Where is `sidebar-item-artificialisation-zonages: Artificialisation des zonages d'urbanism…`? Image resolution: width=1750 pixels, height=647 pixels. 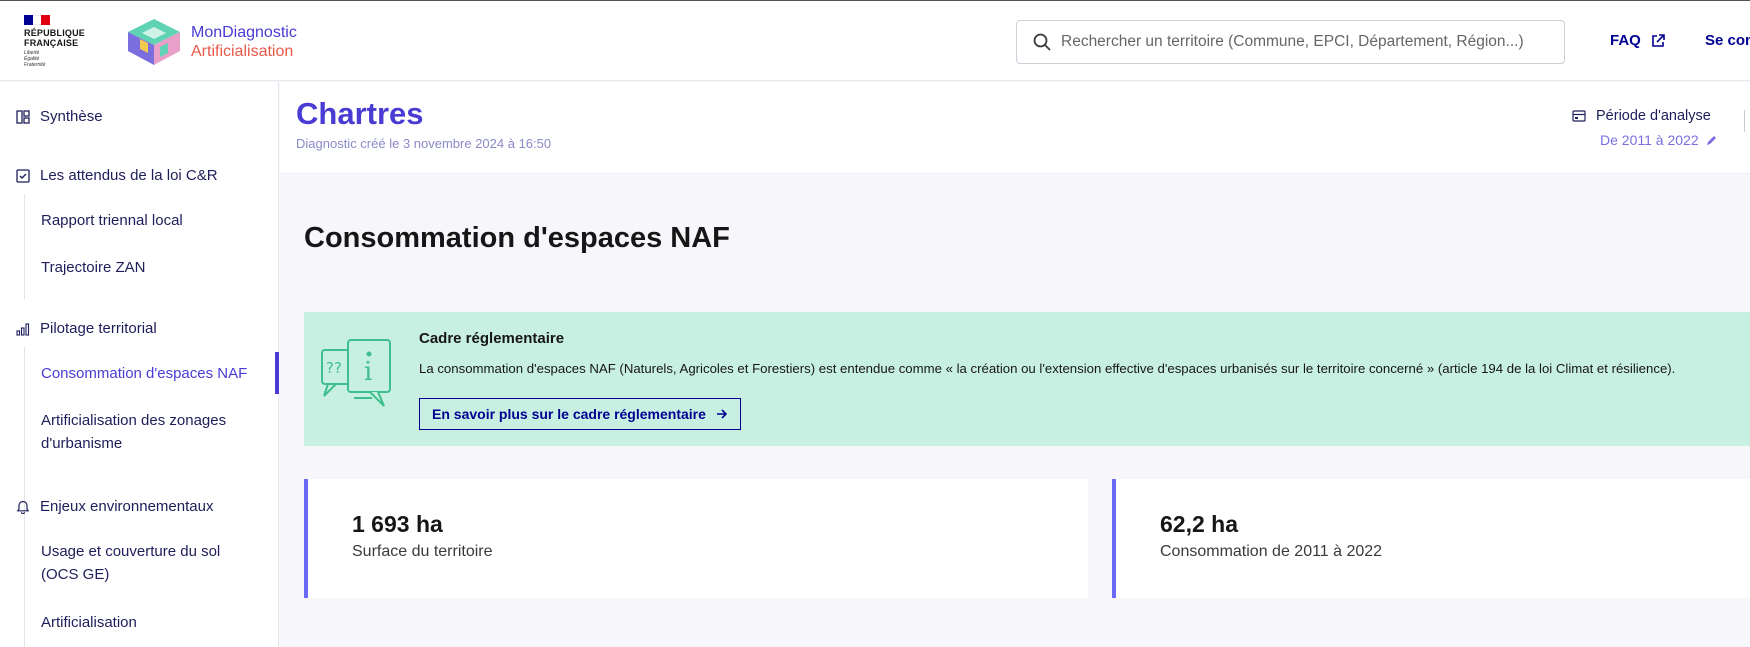 sidebar-item-artificialisation-zonages: Artificialisation des zonages d'urbanism… is located at coordinates (151, 432).